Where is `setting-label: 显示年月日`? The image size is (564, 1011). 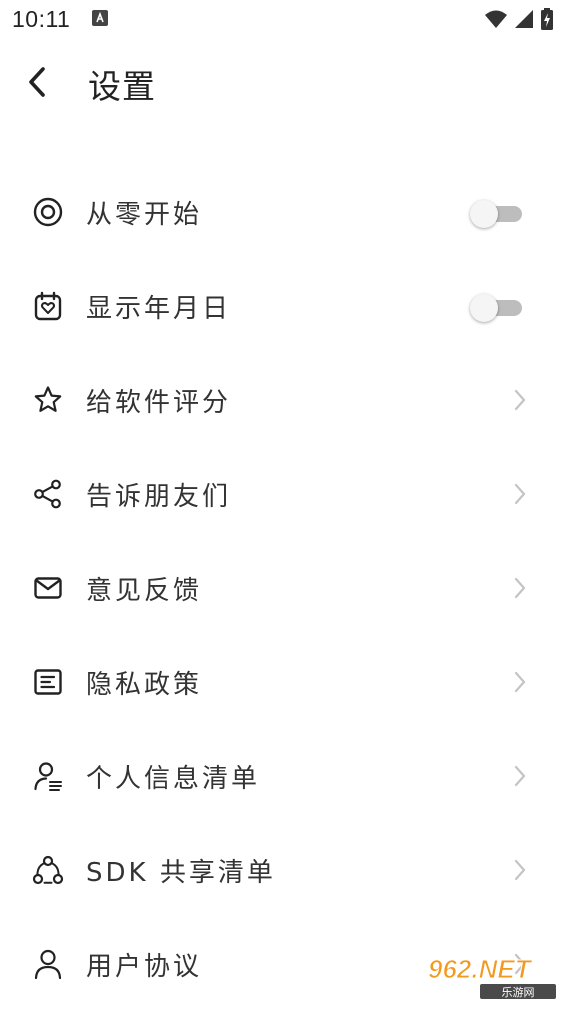 setting-label: 显示年月日 is located at coordinates (159, 309).